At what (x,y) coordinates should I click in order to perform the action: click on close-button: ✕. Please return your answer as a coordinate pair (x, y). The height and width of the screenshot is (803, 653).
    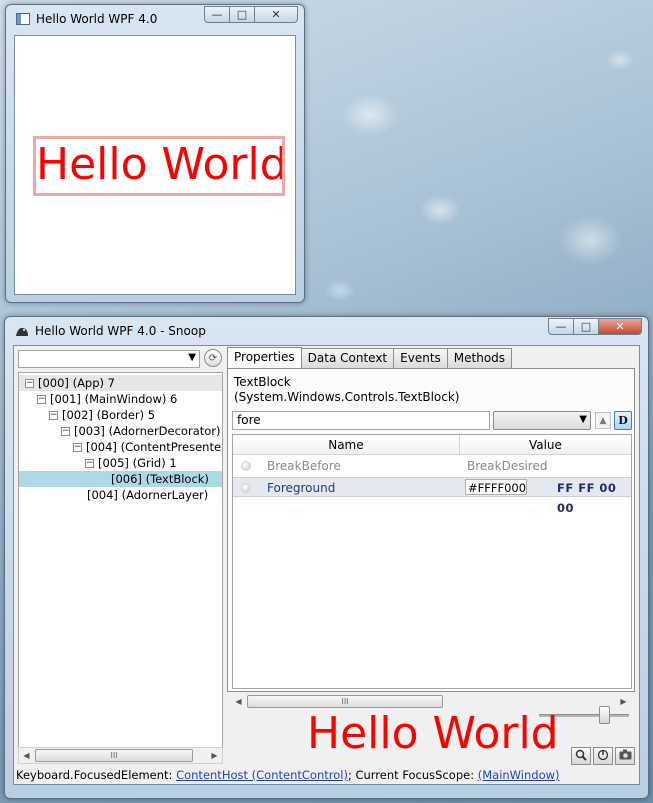
    Looking at the image, I should click on (276, 14).